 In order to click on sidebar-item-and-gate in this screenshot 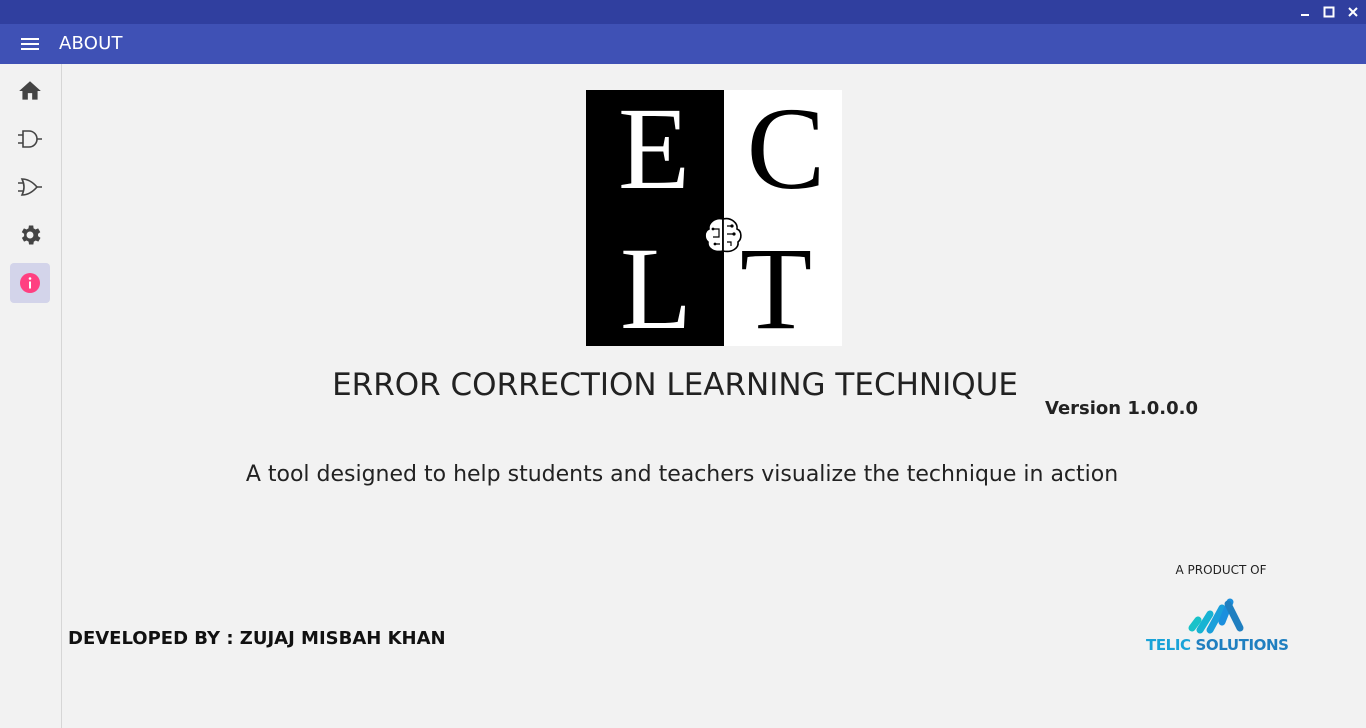, I will do `click(30, 139)`.